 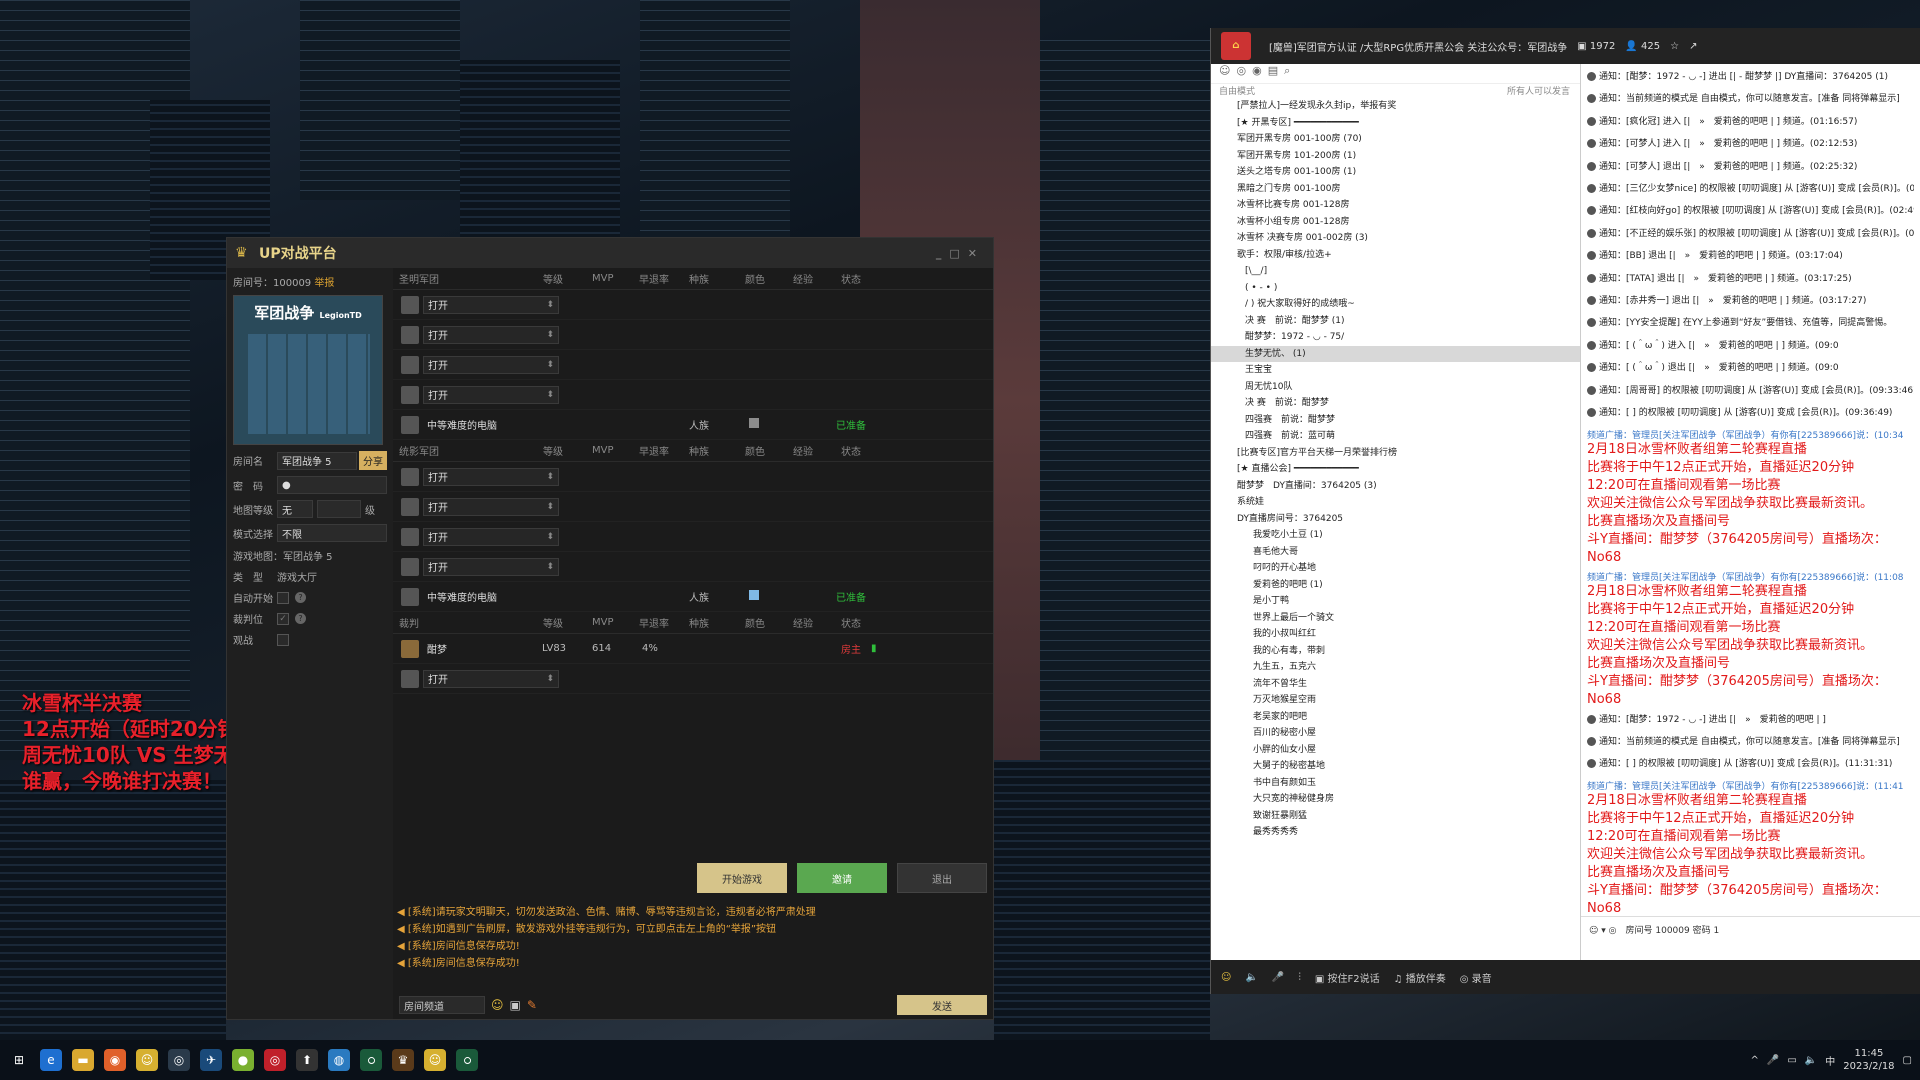 What do you see at coordinates (1260, 70) in the screenshot?
I see `pin-icon: ◉` at bounding box center [1260, 70].